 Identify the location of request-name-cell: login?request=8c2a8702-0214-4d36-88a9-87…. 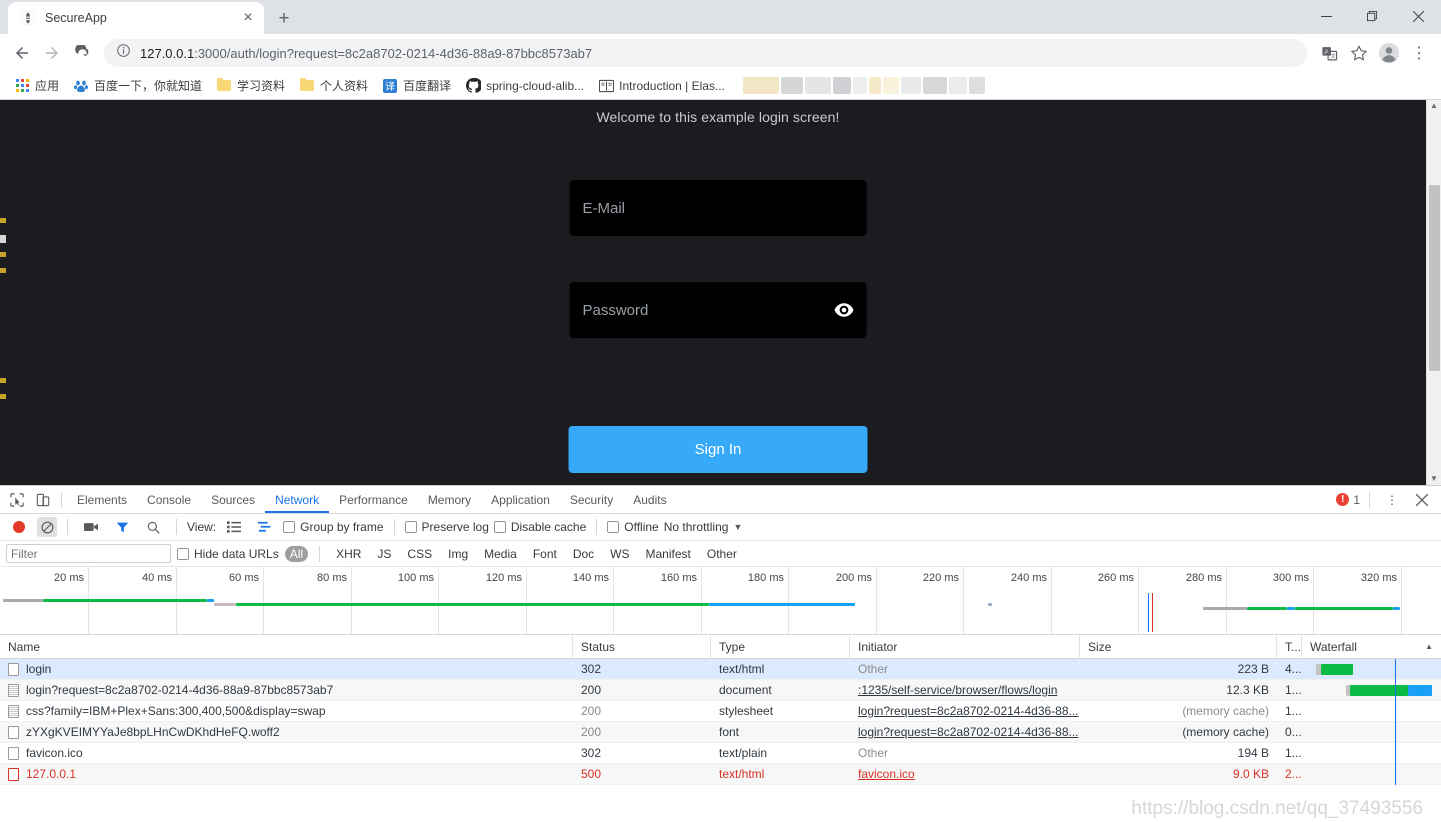
(286, 690).